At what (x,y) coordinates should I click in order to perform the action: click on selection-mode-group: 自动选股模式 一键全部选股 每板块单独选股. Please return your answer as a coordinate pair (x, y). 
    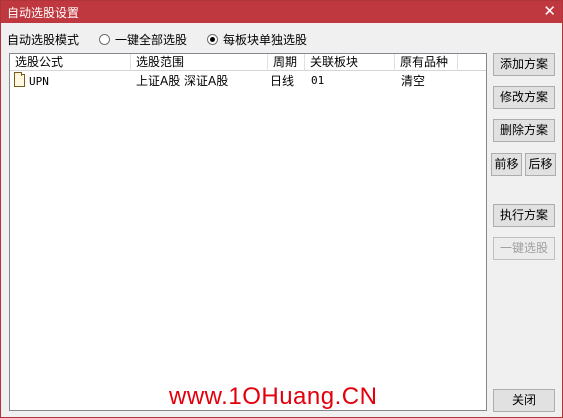
    Looking at the image, I should click on (172, 39).